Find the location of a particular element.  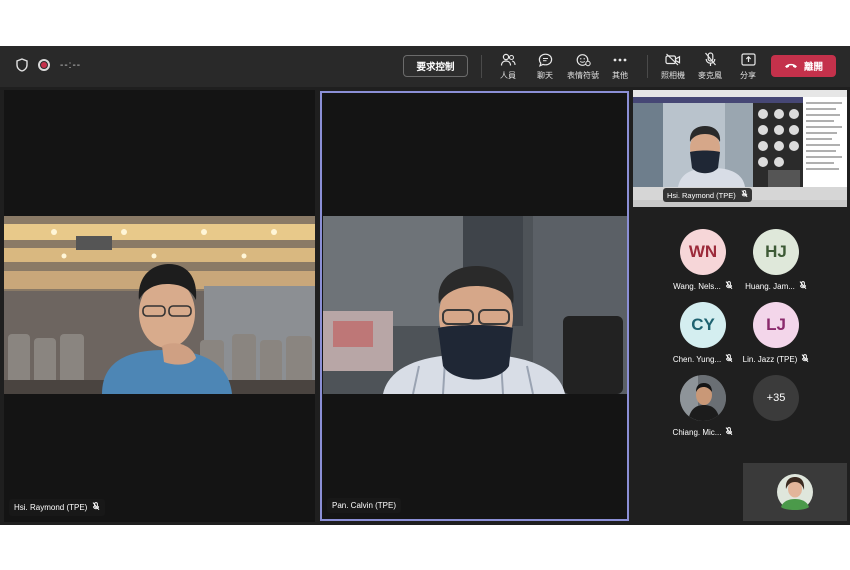

request-control-button: 要求控制 is located at coordinates (435, 66).